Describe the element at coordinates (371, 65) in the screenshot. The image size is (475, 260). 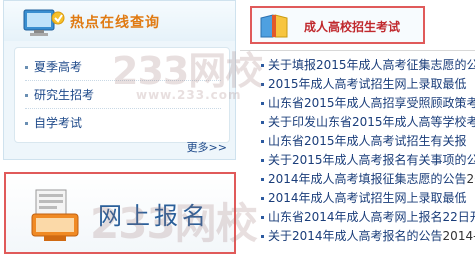
I see `news-title: 关于填报2015年成人高考征集志愿的公` at that location.